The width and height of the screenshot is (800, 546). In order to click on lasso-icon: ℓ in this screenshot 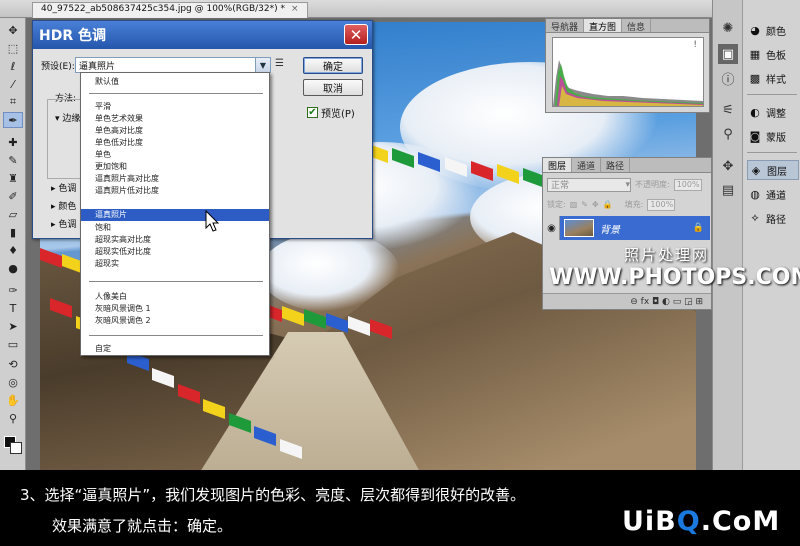, I will do `click(13, 66)`.